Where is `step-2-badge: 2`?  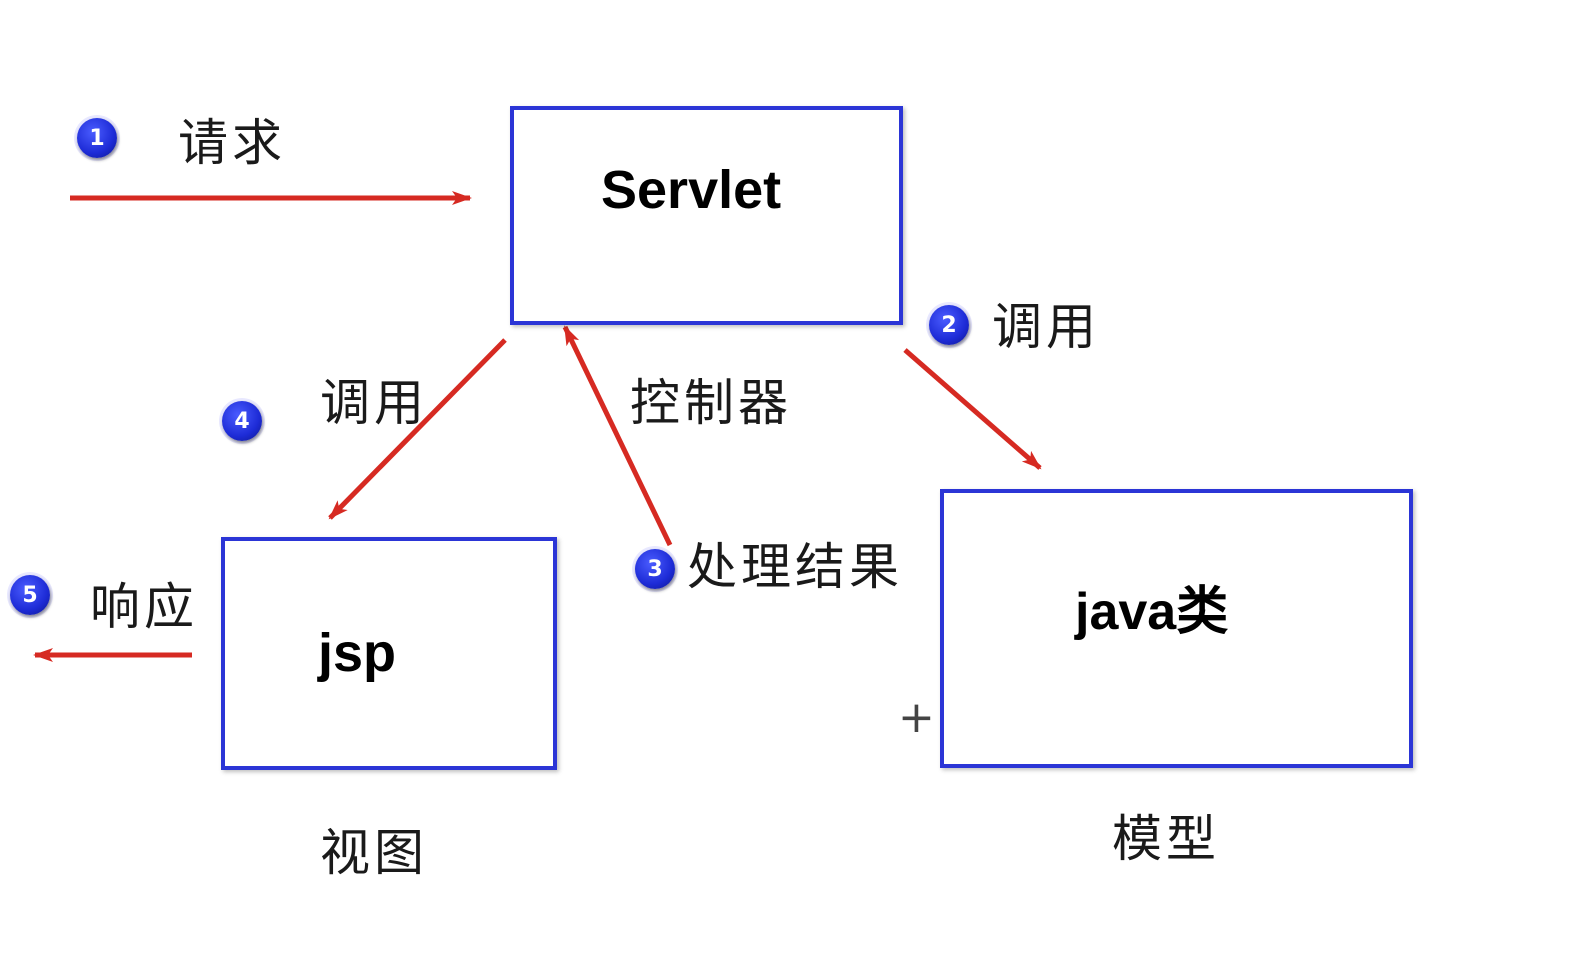 step-2-badge: 2 is located at coordinates (949, 325).